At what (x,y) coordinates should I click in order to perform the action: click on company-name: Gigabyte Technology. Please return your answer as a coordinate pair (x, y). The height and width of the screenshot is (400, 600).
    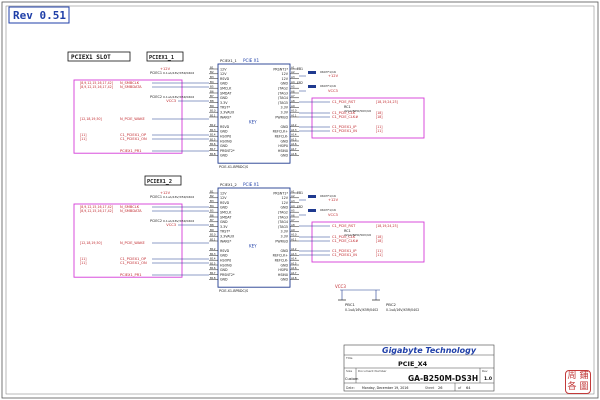
    Looking at the image, I should click on (429, 350).